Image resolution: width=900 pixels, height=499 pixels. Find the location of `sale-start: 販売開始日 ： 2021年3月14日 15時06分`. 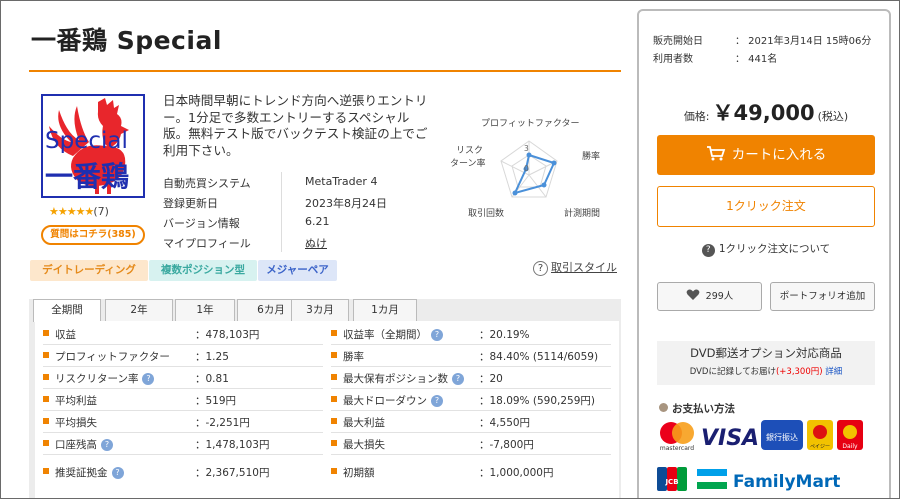

sale-start: 販売開始日 ： 2021年3月14日 15時06分 is located at coordinates (762, 39).